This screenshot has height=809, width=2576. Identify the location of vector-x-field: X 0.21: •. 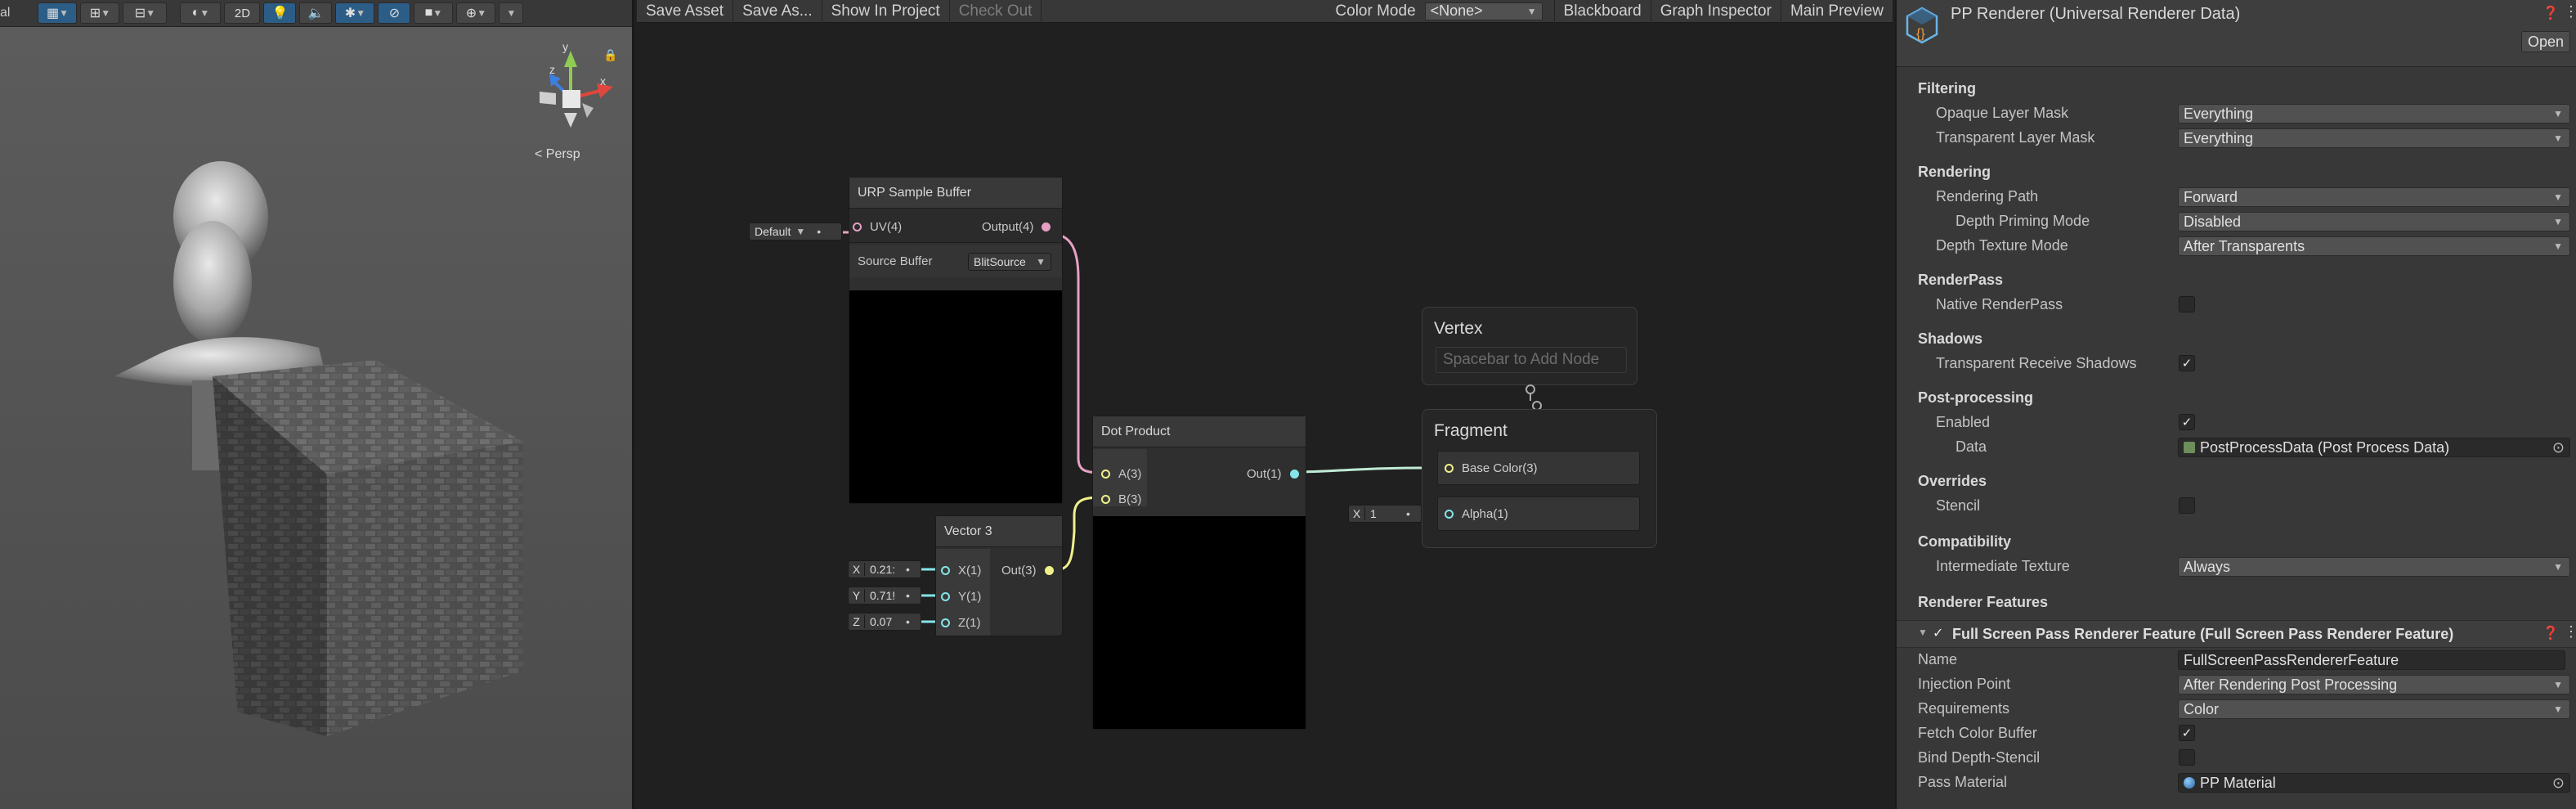
(884, 569).